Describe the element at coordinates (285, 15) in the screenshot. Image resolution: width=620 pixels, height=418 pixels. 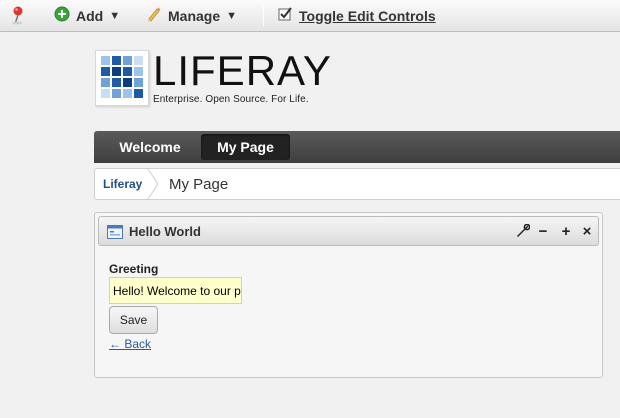
I see `checkbox-checked-icon` at that location.